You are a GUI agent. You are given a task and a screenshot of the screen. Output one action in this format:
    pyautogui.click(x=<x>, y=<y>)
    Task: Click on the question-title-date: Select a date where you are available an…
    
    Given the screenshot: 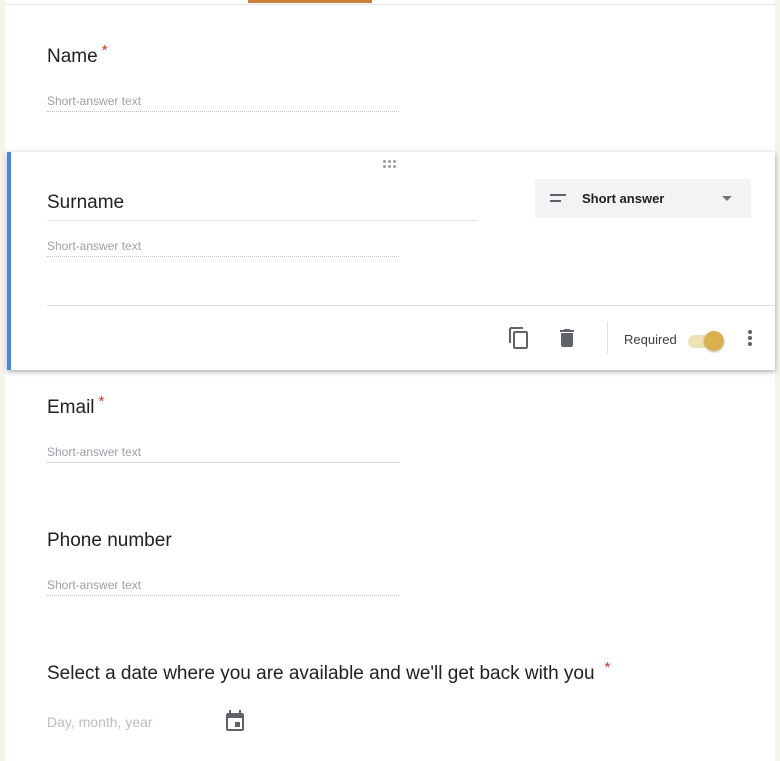 What is the action you would take?
    pyautogui.click(x=328, y=672)
    